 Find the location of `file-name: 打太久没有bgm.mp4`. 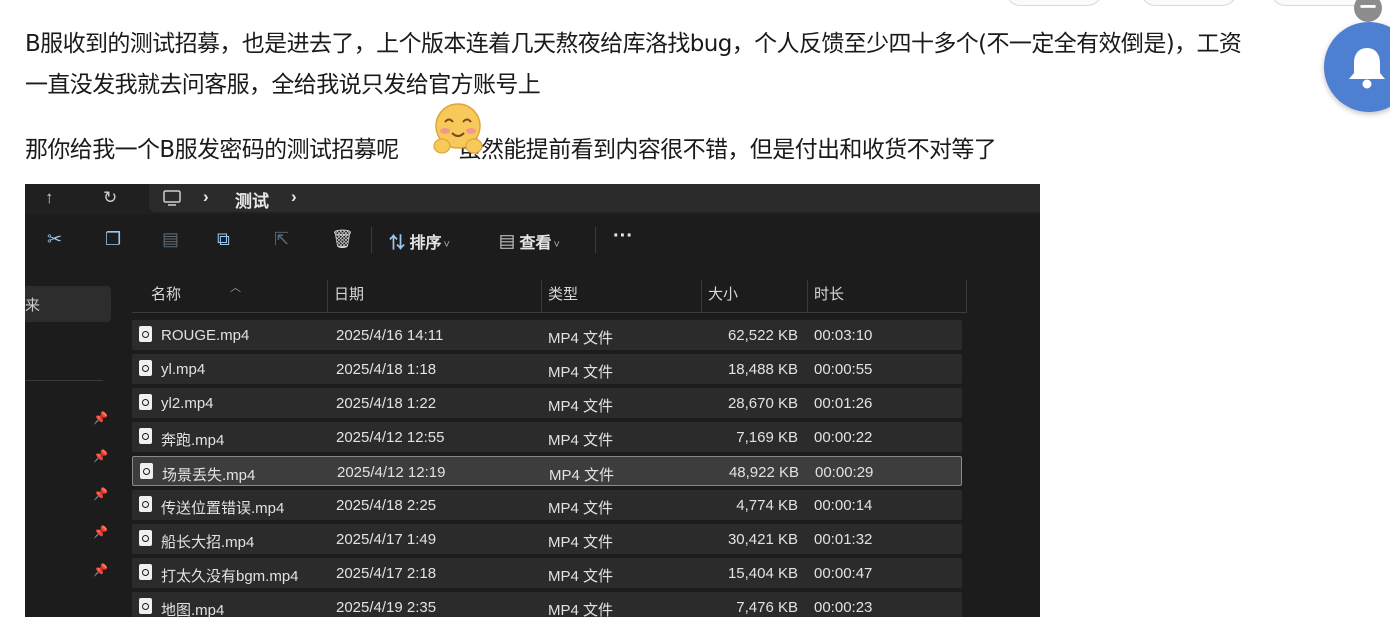

file-name: 打太久没有bgm.mp4 is located at coordinates (230, 576).